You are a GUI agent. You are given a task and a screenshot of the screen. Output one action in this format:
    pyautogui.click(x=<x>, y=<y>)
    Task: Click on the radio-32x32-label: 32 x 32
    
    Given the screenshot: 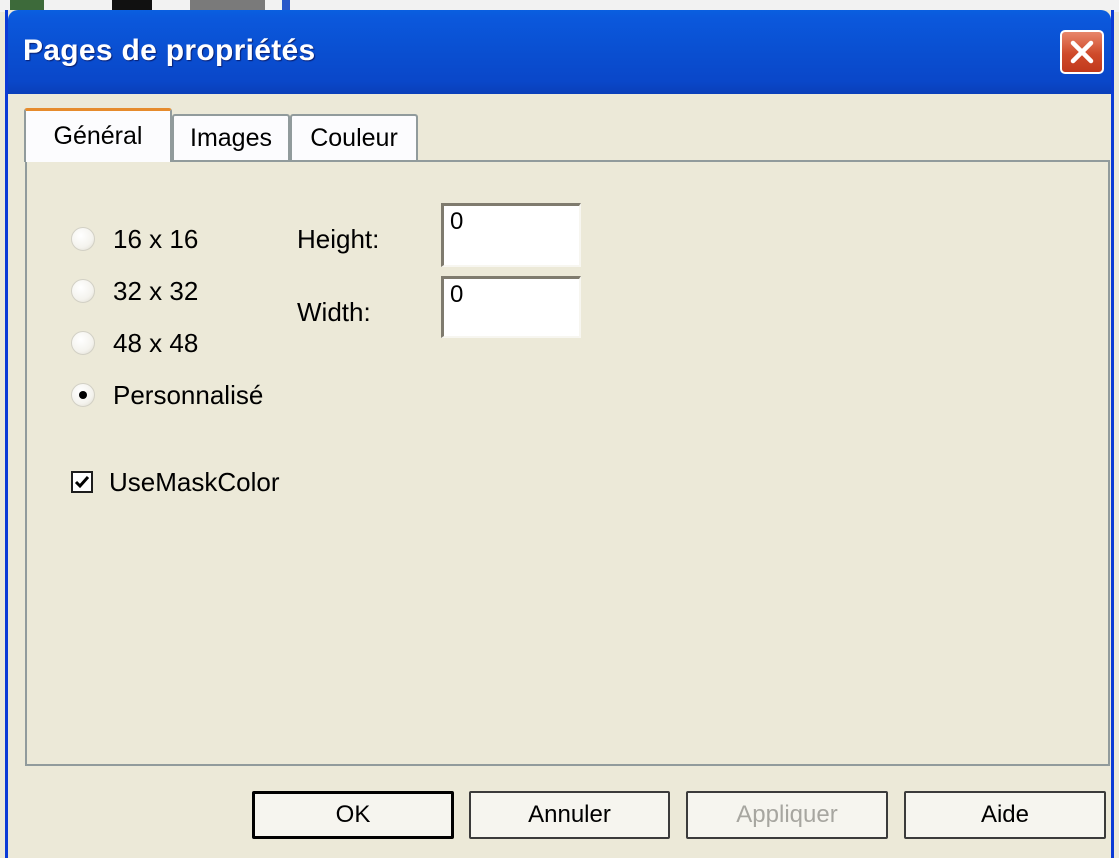 What is the action you would take?
    pyautogui.click(x=156, y=290)
    